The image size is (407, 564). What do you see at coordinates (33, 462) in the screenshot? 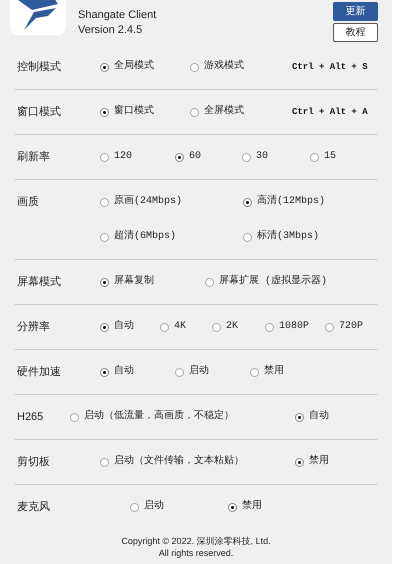
I see `setting-label: 剪切板` at bounding box center [33, 462].